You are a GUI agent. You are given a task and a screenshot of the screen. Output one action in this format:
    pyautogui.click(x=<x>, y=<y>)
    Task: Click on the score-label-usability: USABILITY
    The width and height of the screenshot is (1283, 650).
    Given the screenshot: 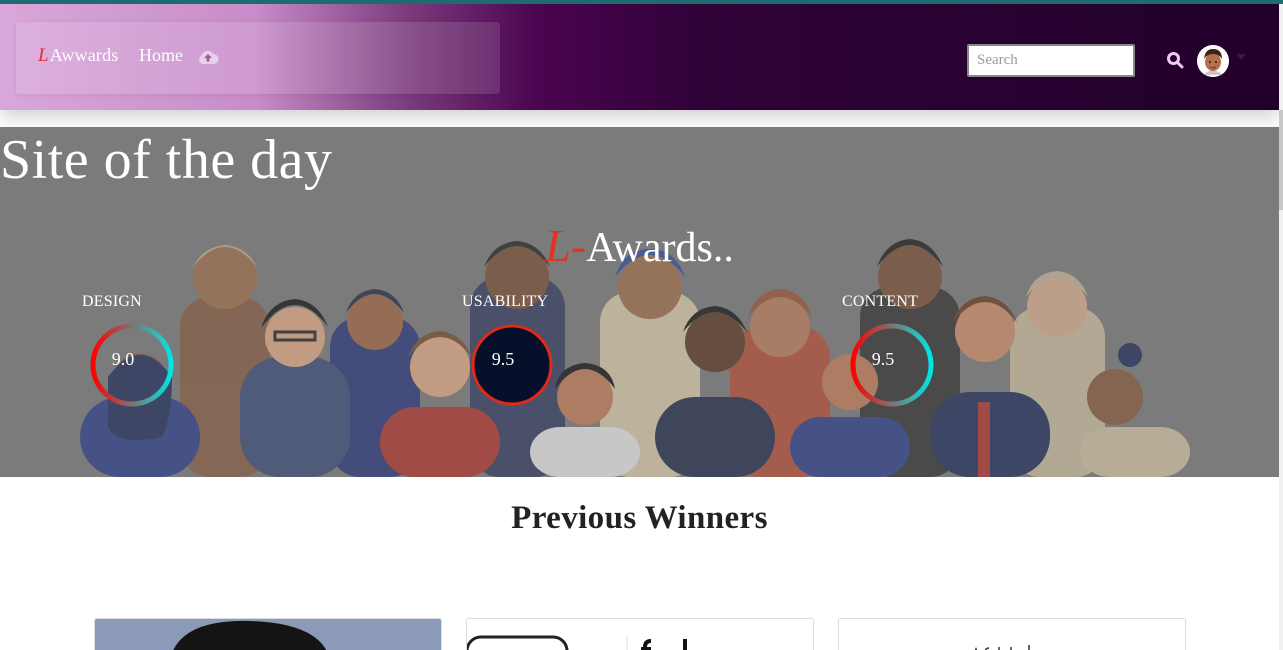 What is the action you would take?
    pyautogui.click(x=505, y=301)
    